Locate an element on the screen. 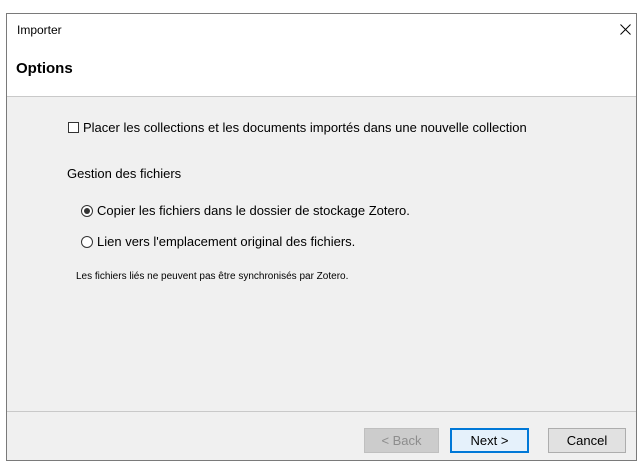  file-handling-heading-row: Gestion des fichiers is located at coordinates (124, 173).